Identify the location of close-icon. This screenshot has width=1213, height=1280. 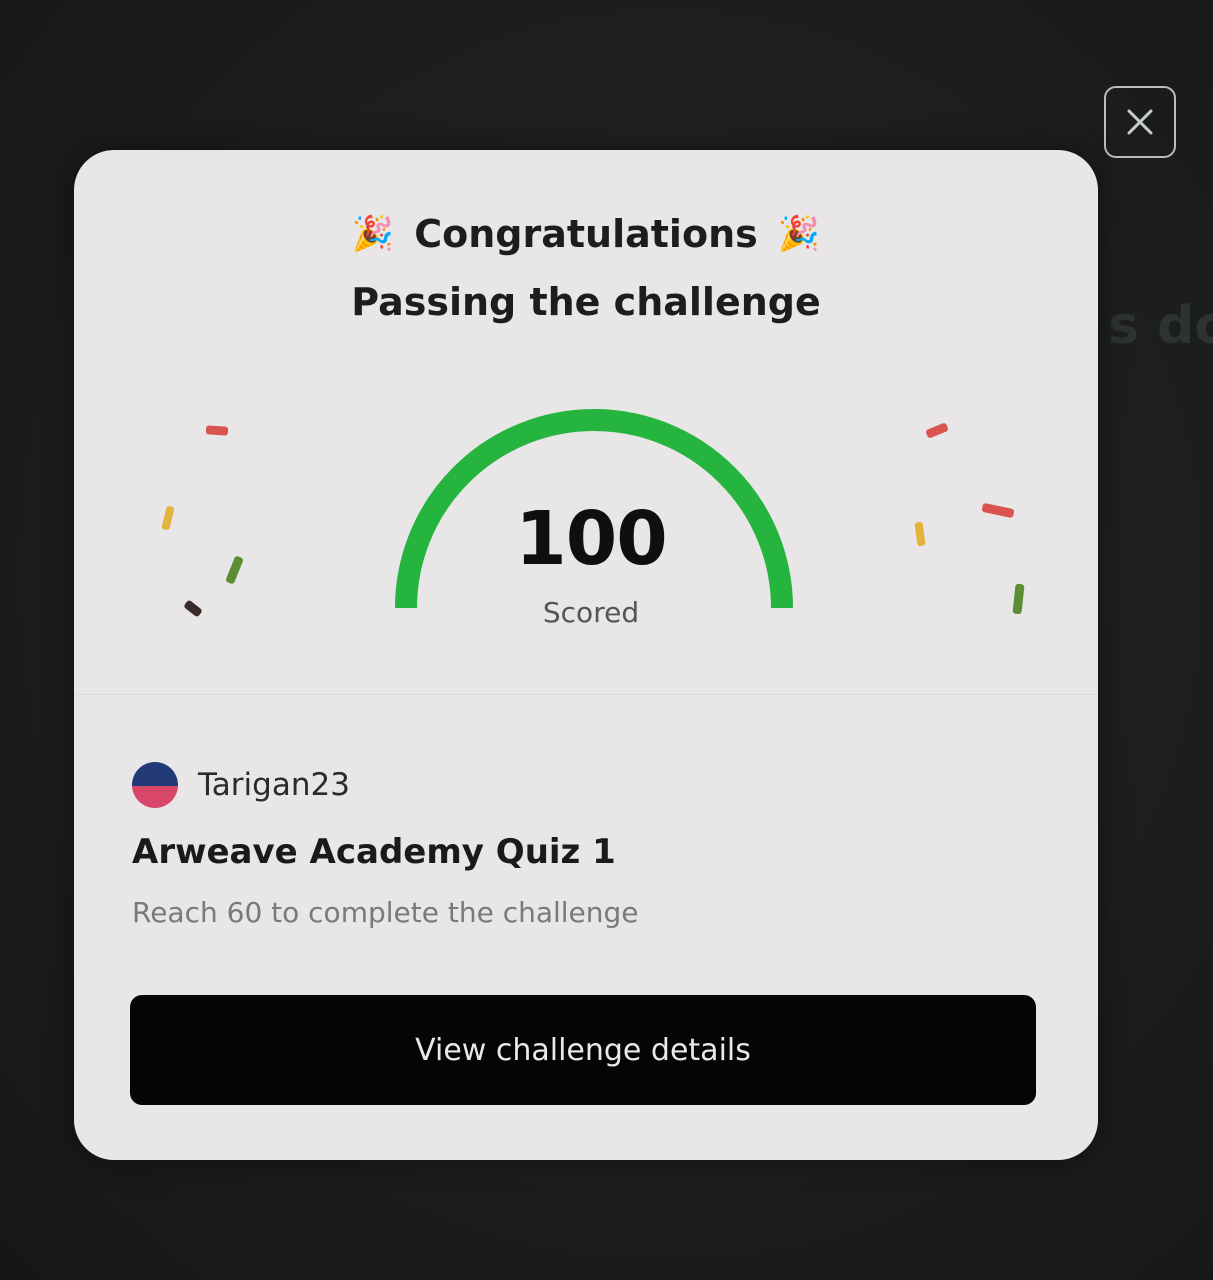
(1140, 122).